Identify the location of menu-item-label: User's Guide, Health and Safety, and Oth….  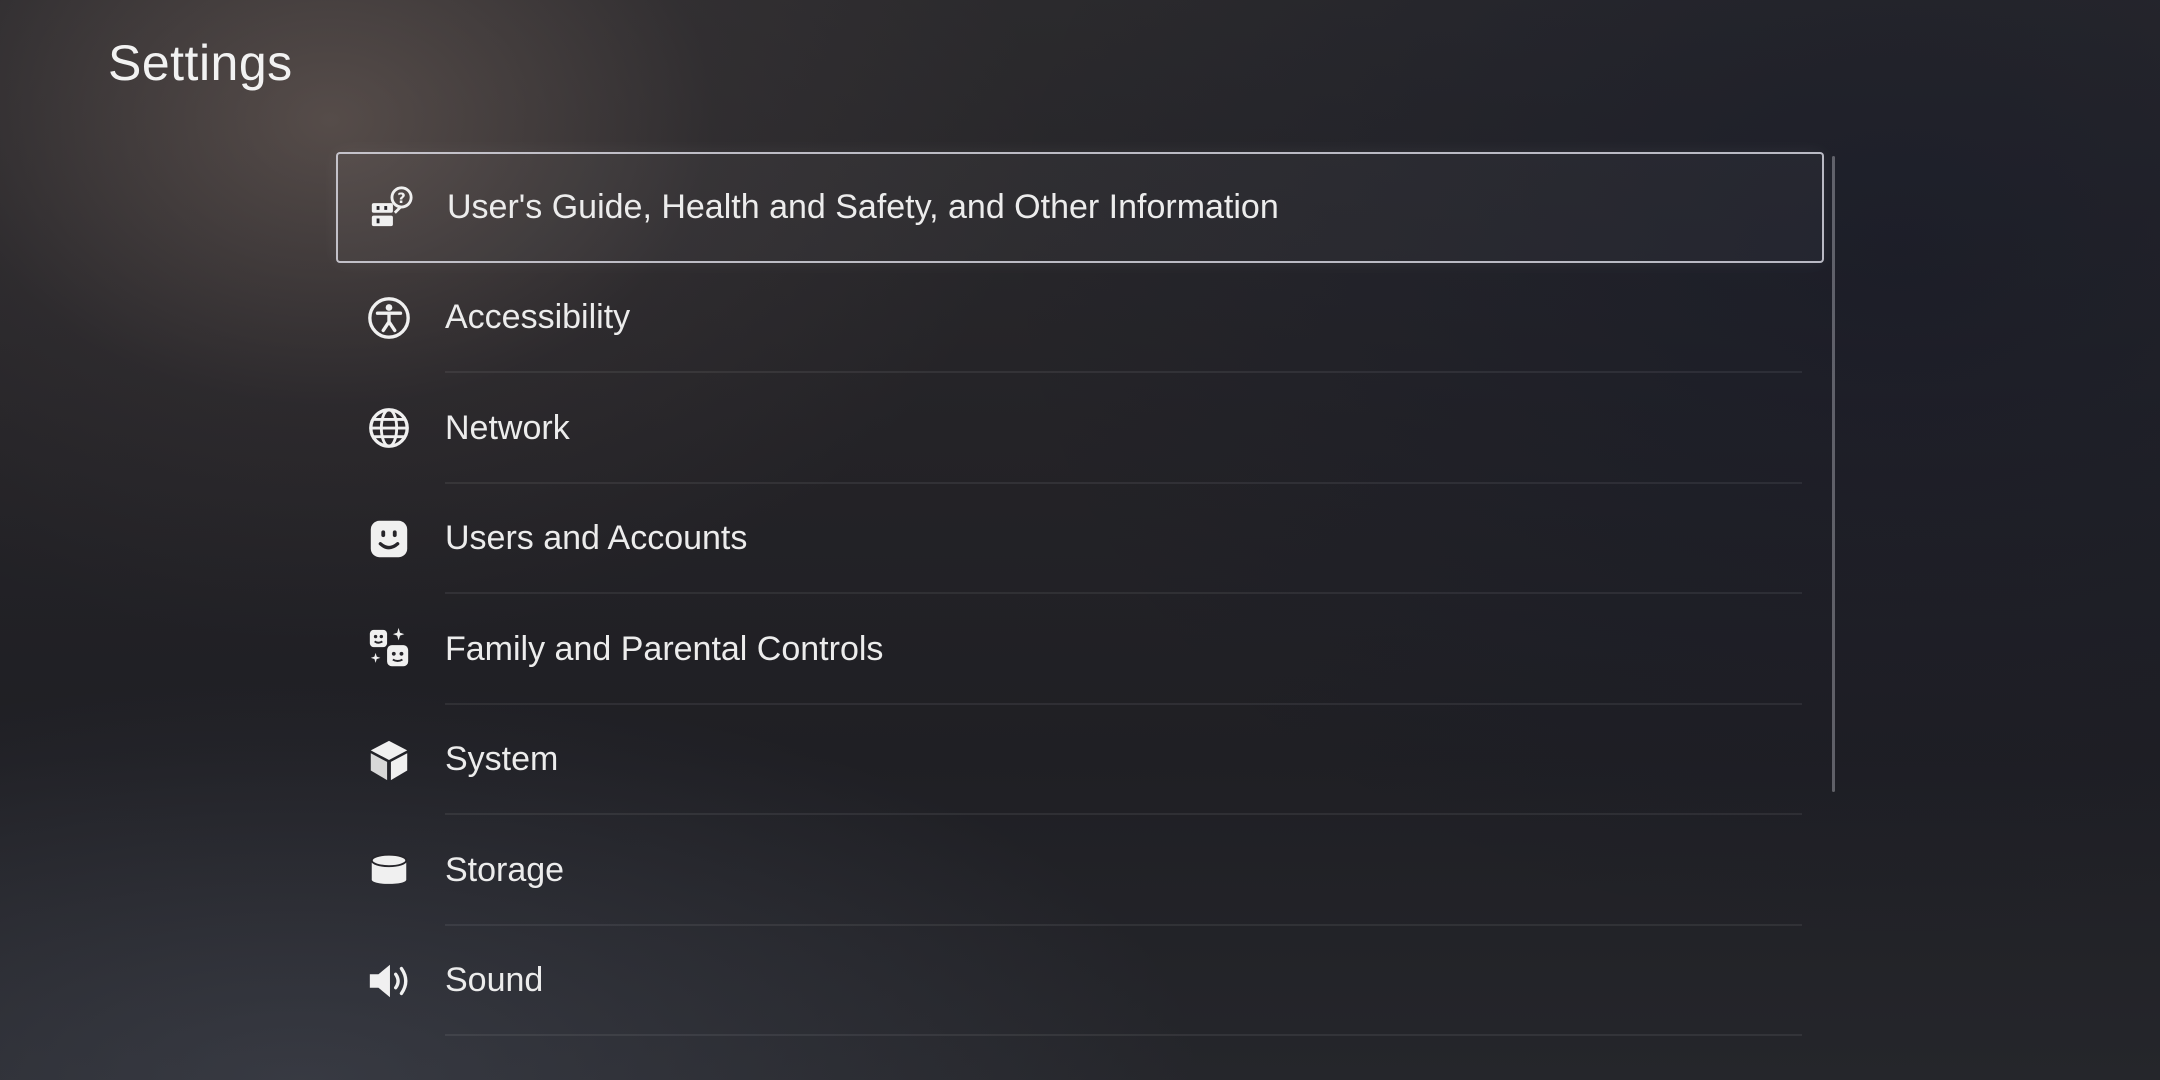
(863, 206).